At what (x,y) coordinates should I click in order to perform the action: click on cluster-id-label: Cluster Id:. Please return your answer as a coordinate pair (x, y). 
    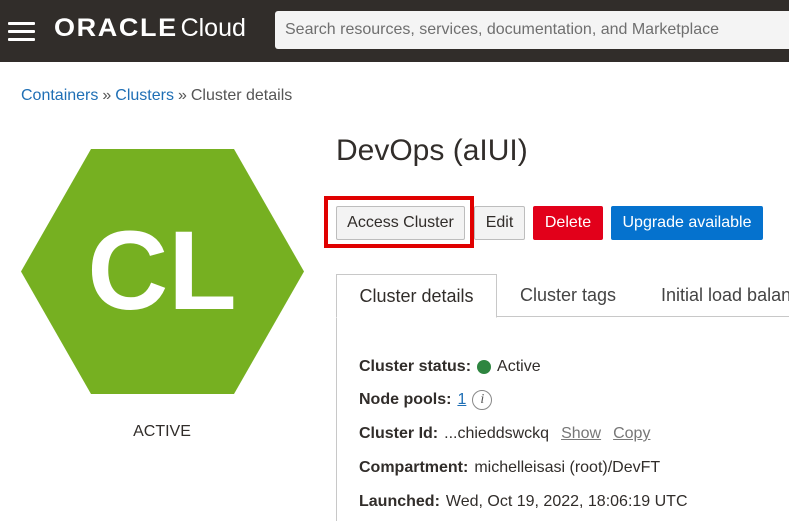
    Looking at the image, I should click on (399, 433).